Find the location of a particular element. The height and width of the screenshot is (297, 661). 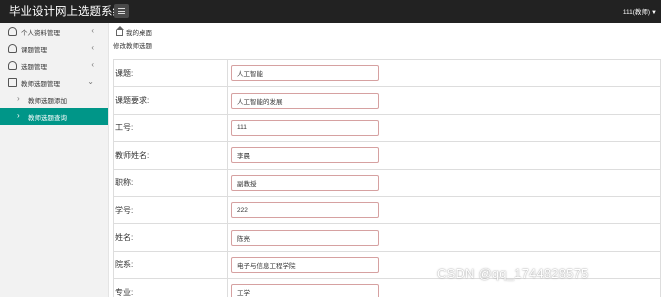

table-row: 专业: is located at coordinates (387, 287).